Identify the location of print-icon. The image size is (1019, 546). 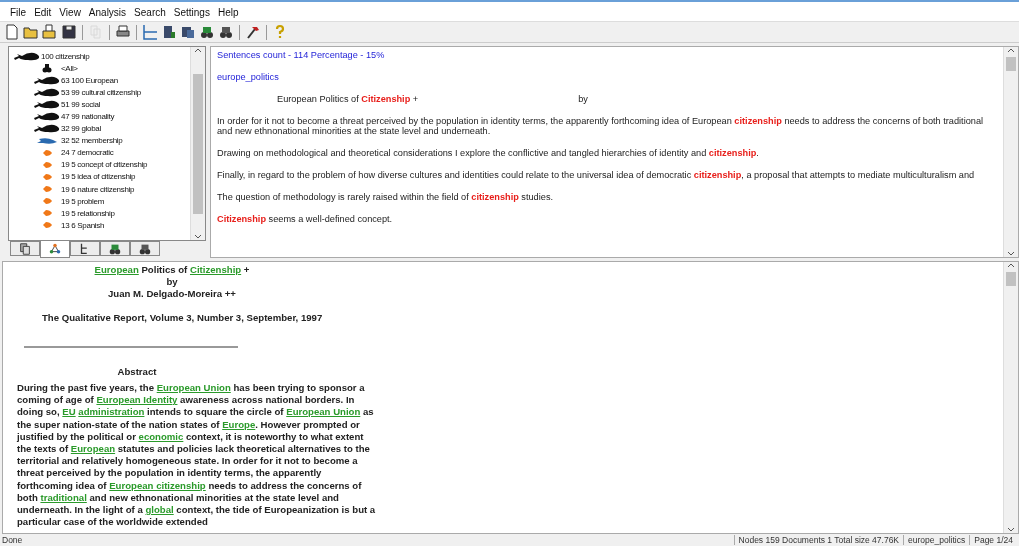
(123, 32).